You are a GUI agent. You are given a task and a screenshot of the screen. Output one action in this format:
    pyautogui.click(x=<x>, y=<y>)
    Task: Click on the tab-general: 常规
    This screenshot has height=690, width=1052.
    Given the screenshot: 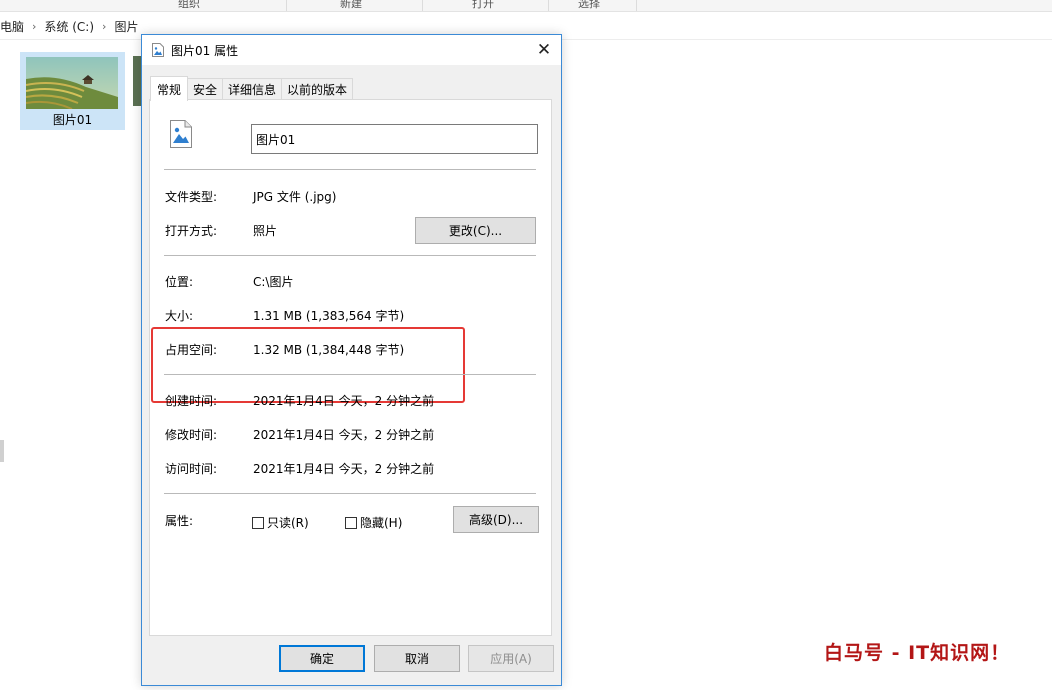 What is the action you would take?
    pyautogui.click(x=169, y=88)
    